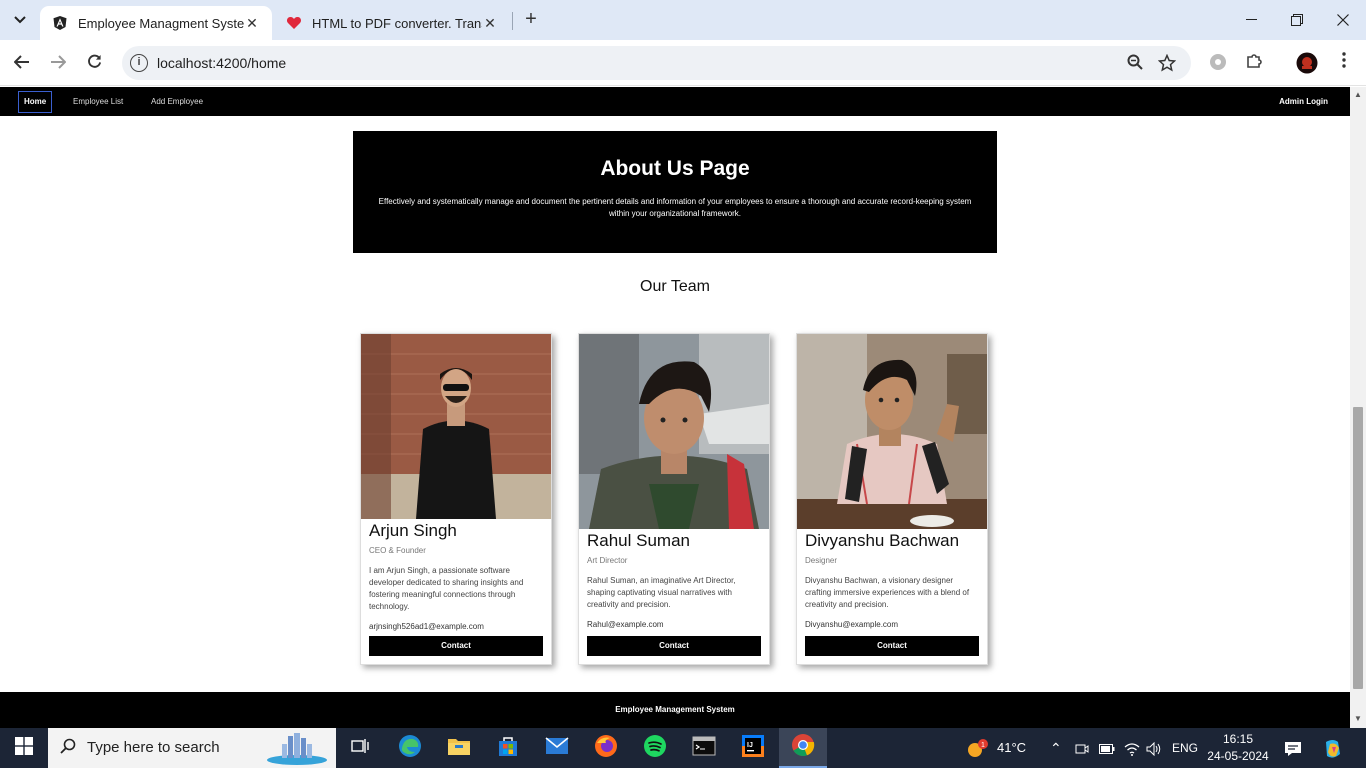 This screenshot has height=768, width=1366. I want to click on weather-temp: 41°C, so click(1011, 748).